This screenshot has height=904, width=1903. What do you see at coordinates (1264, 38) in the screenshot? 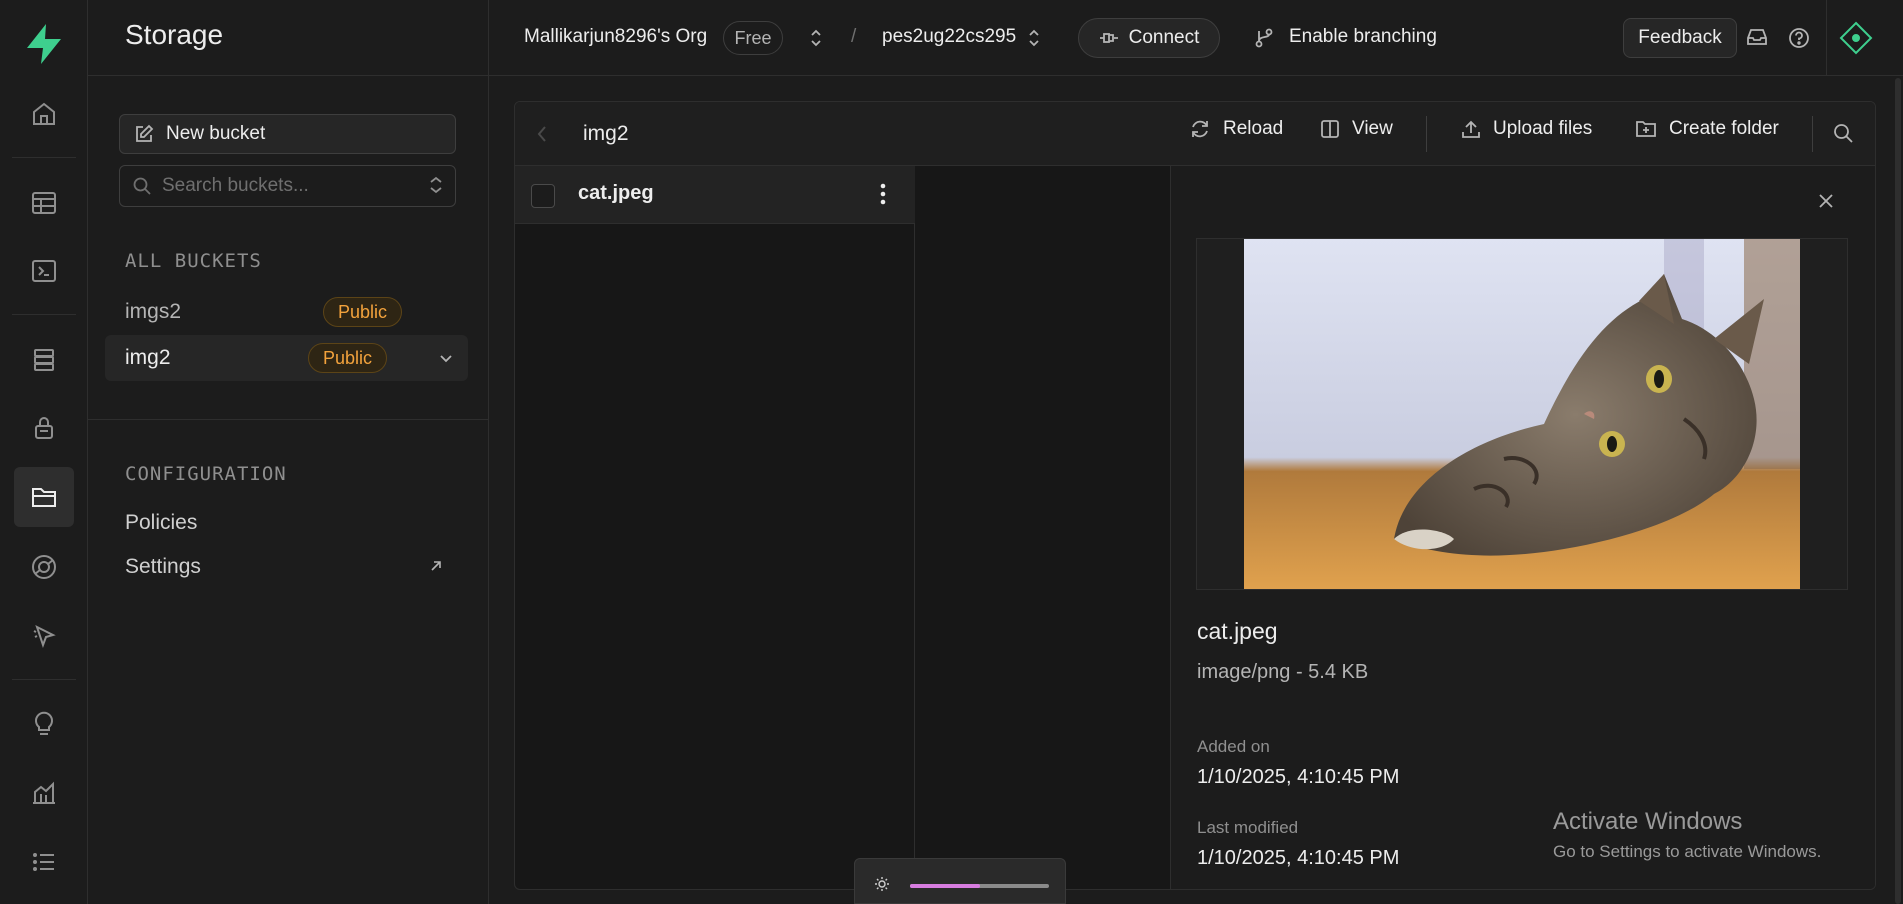
I see `branch-icon` at bounding box center [1264, 38].